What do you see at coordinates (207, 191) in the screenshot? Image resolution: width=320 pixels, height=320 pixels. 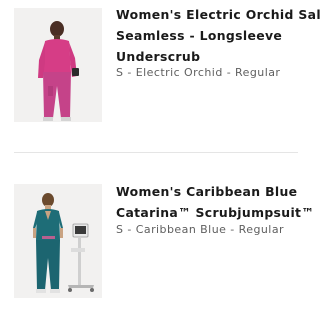 I see `product-title-line: Women's Caribbean Blue` at bounding box center [207, 191].